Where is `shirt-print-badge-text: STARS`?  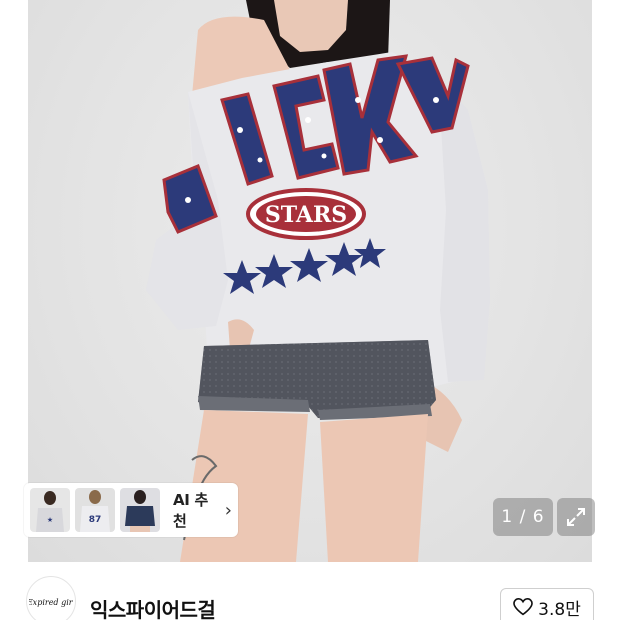
shirt-print-badge-text: STARS is located at coordinates (306, 215).